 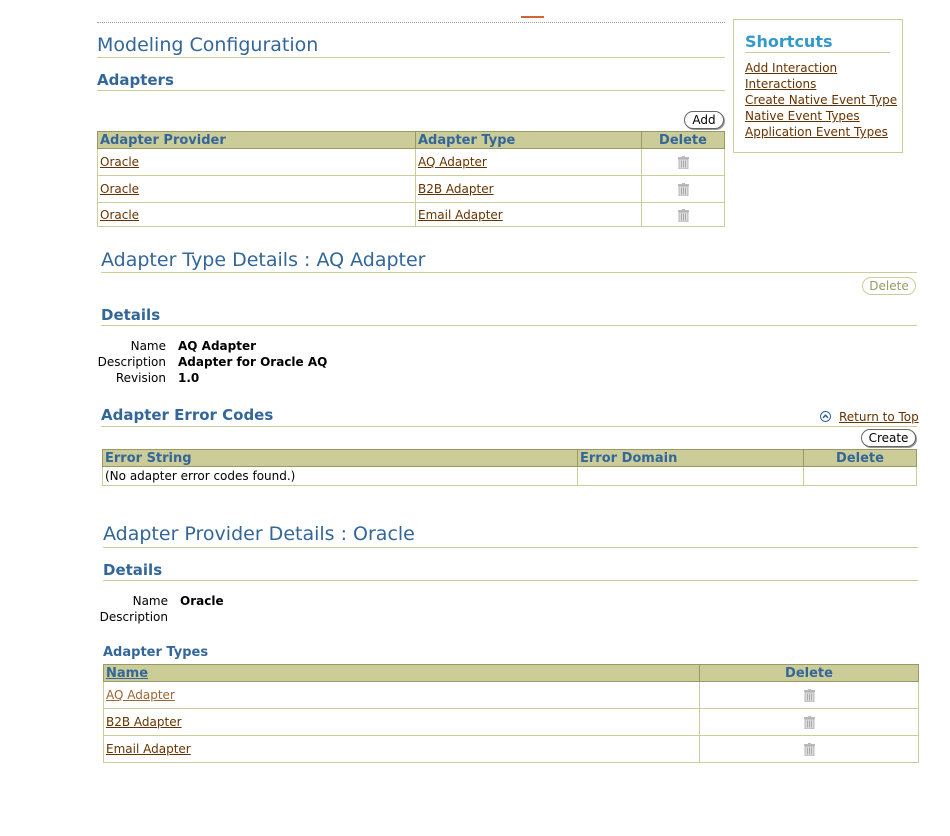 What do you see at coordinates (148, 346) in the screenshot?
I see `field-label-name: Name` at bounding box center [148, 346].